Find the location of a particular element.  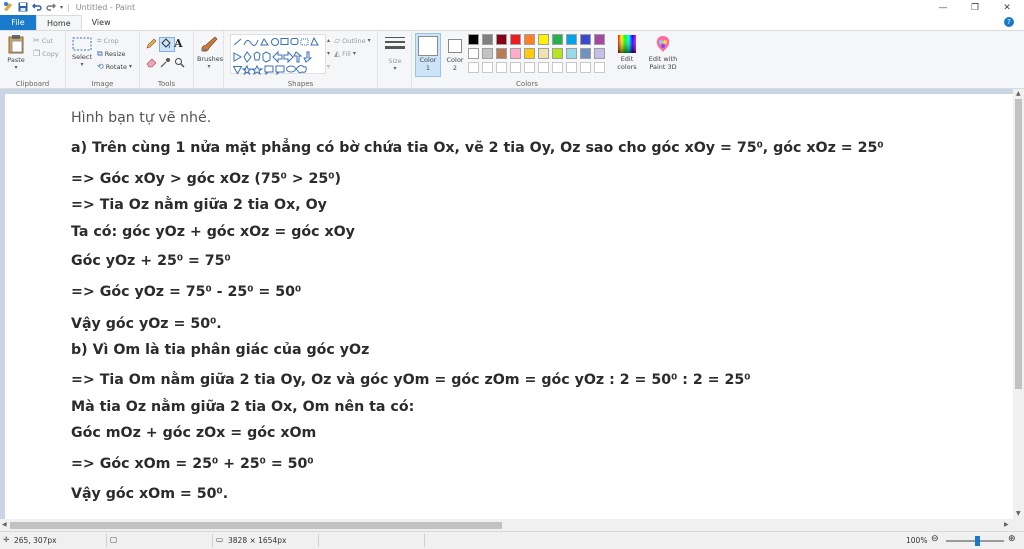

scroll-down-icon: ▼ is located at coordinates (1018, 513).